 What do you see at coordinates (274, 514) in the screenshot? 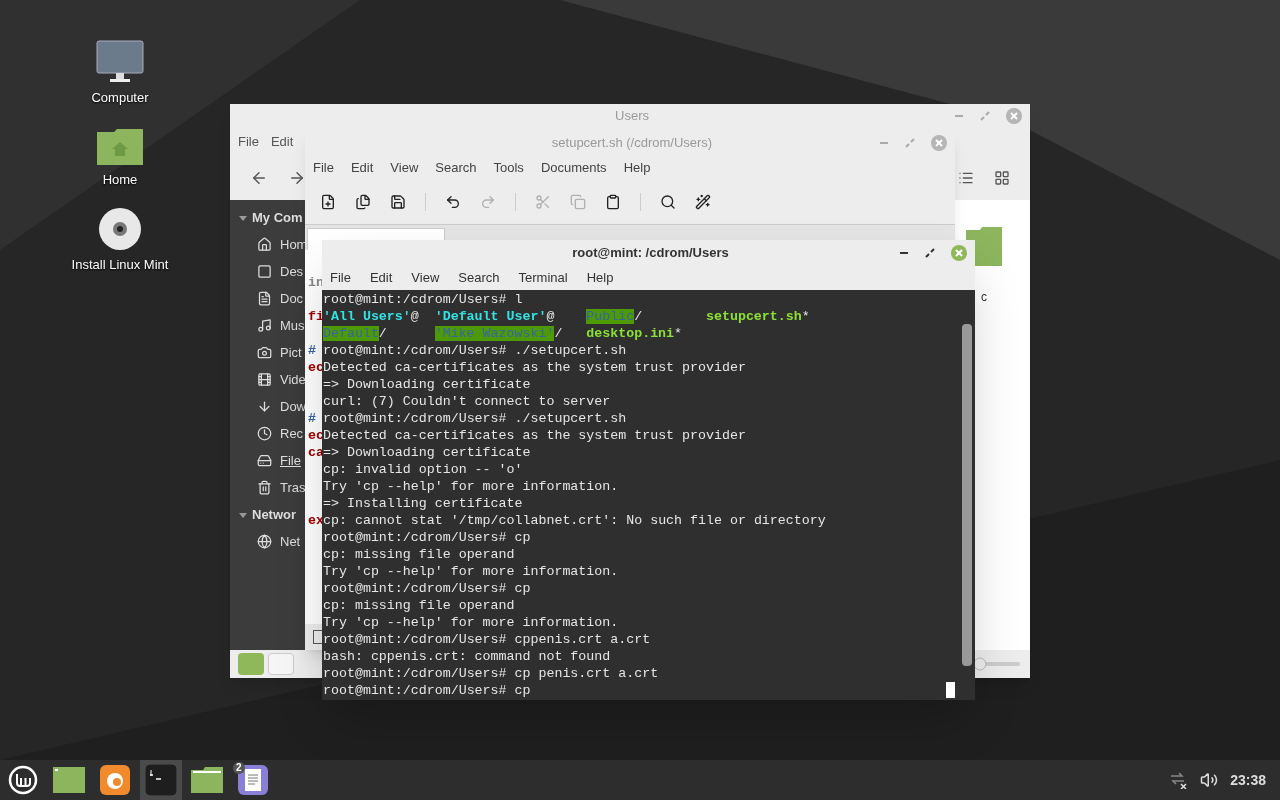
I see `sidebar-heading: Networ` at bounding box center [274, 514].